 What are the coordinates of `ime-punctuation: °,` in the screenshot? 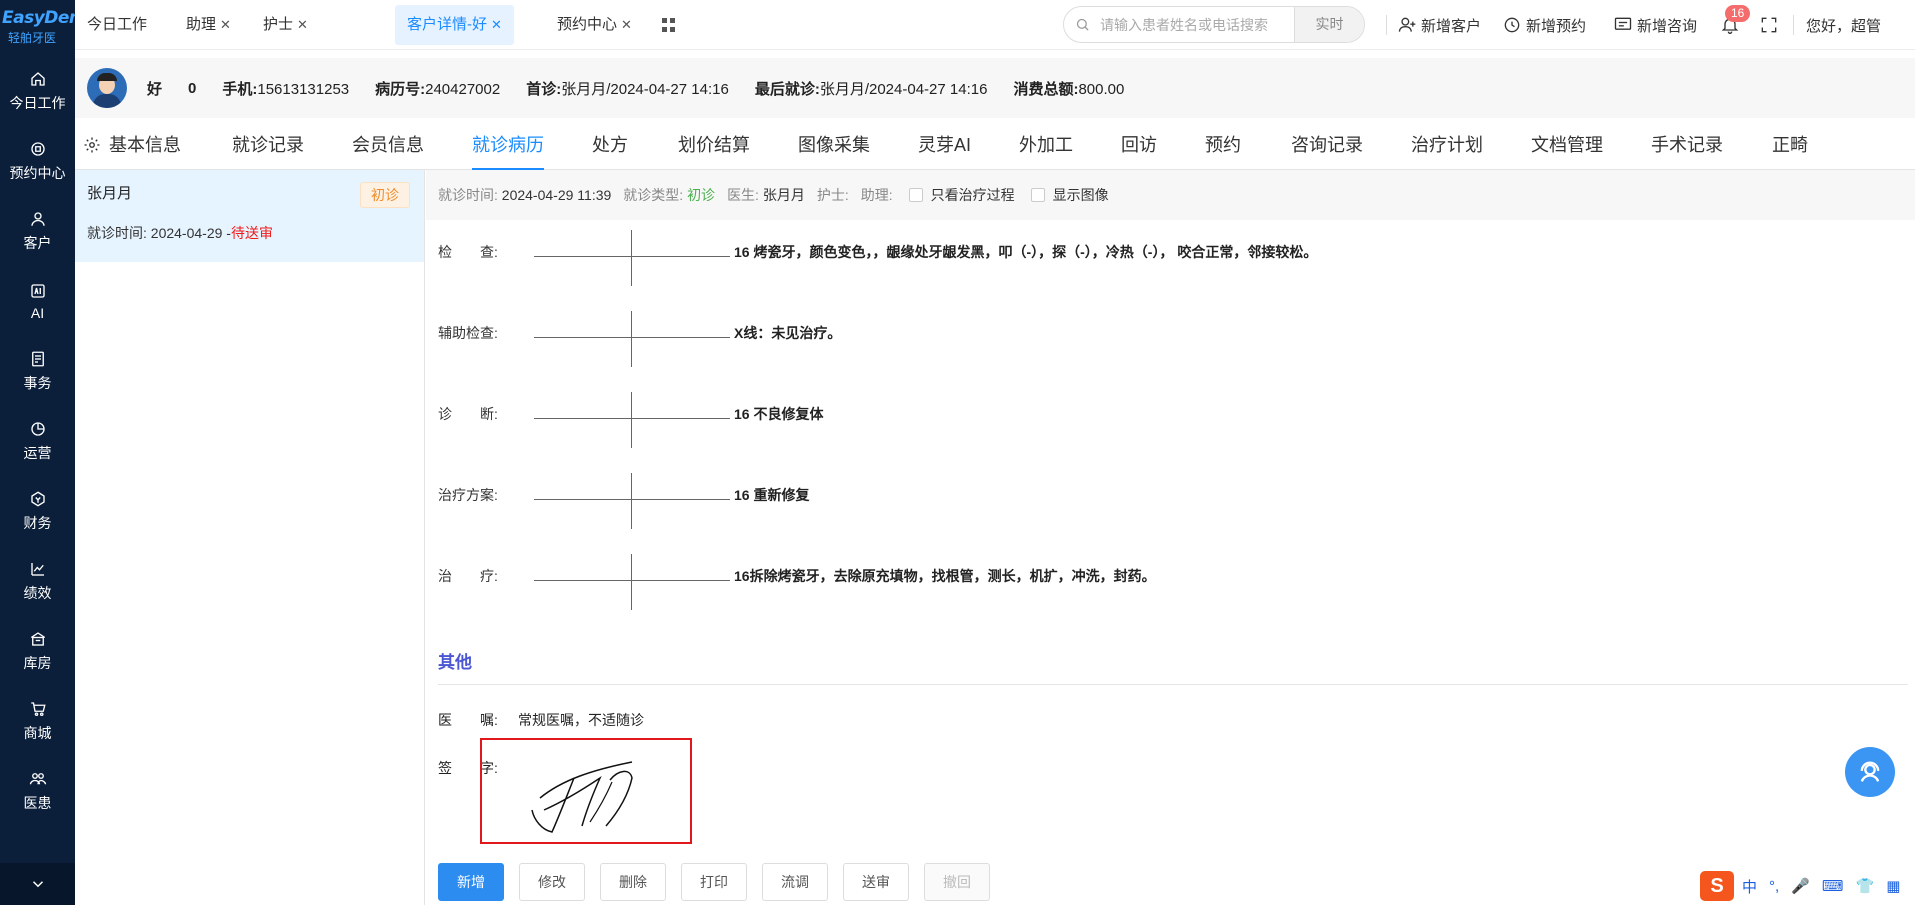 It's located at (1774, 886).